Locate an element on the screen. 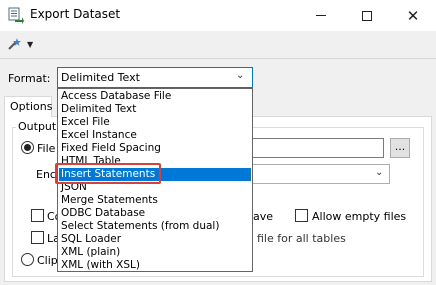 The height and width of the screenshot is (285, 436). format-option: Merge Statements is located at coordinates (155, 200).